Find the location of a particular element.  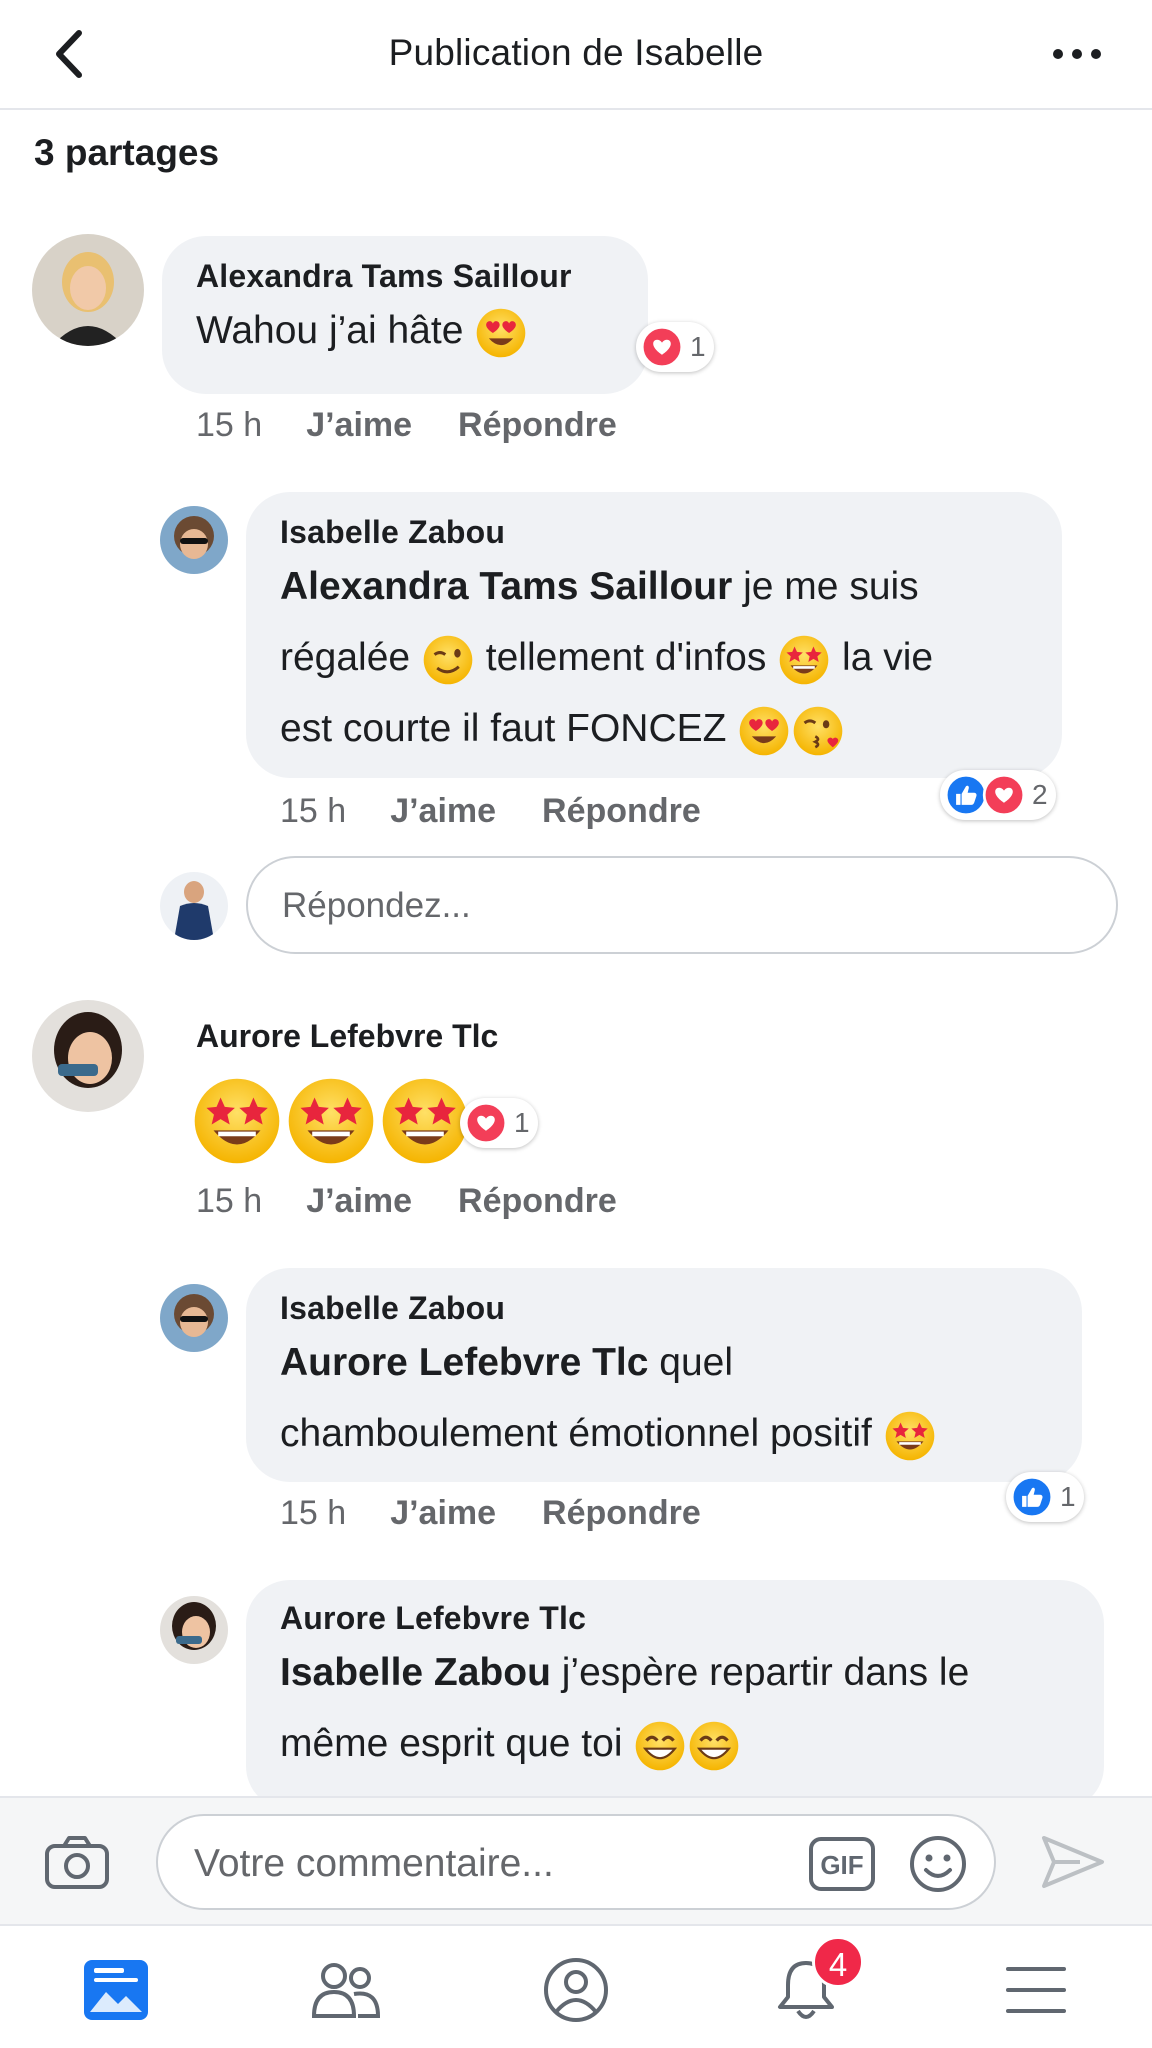

gif-icon: GIF is located at coordinates (842, 1864).